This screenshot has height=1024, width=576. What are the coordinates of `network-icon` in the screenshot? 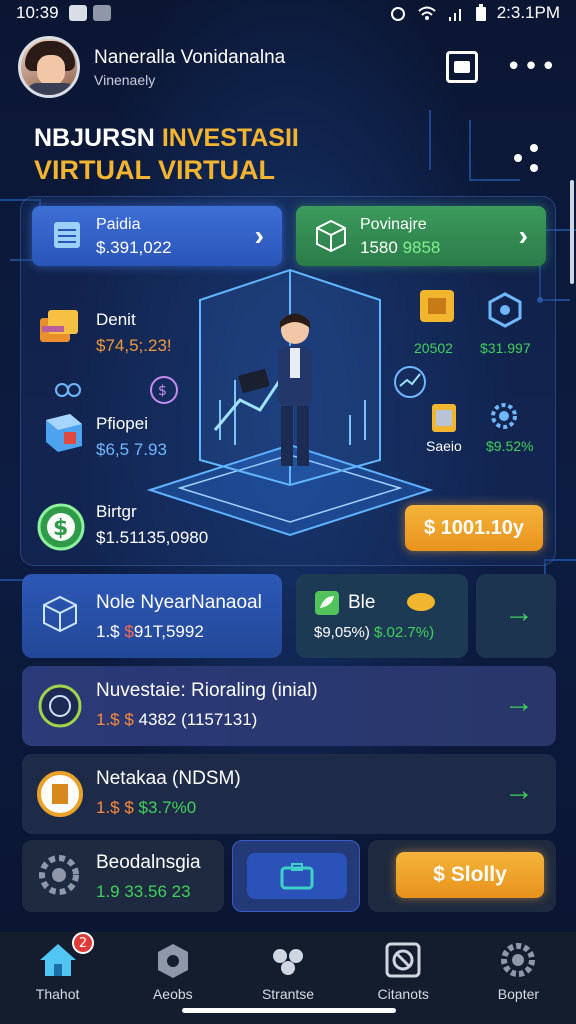 It's located at (60, 706).